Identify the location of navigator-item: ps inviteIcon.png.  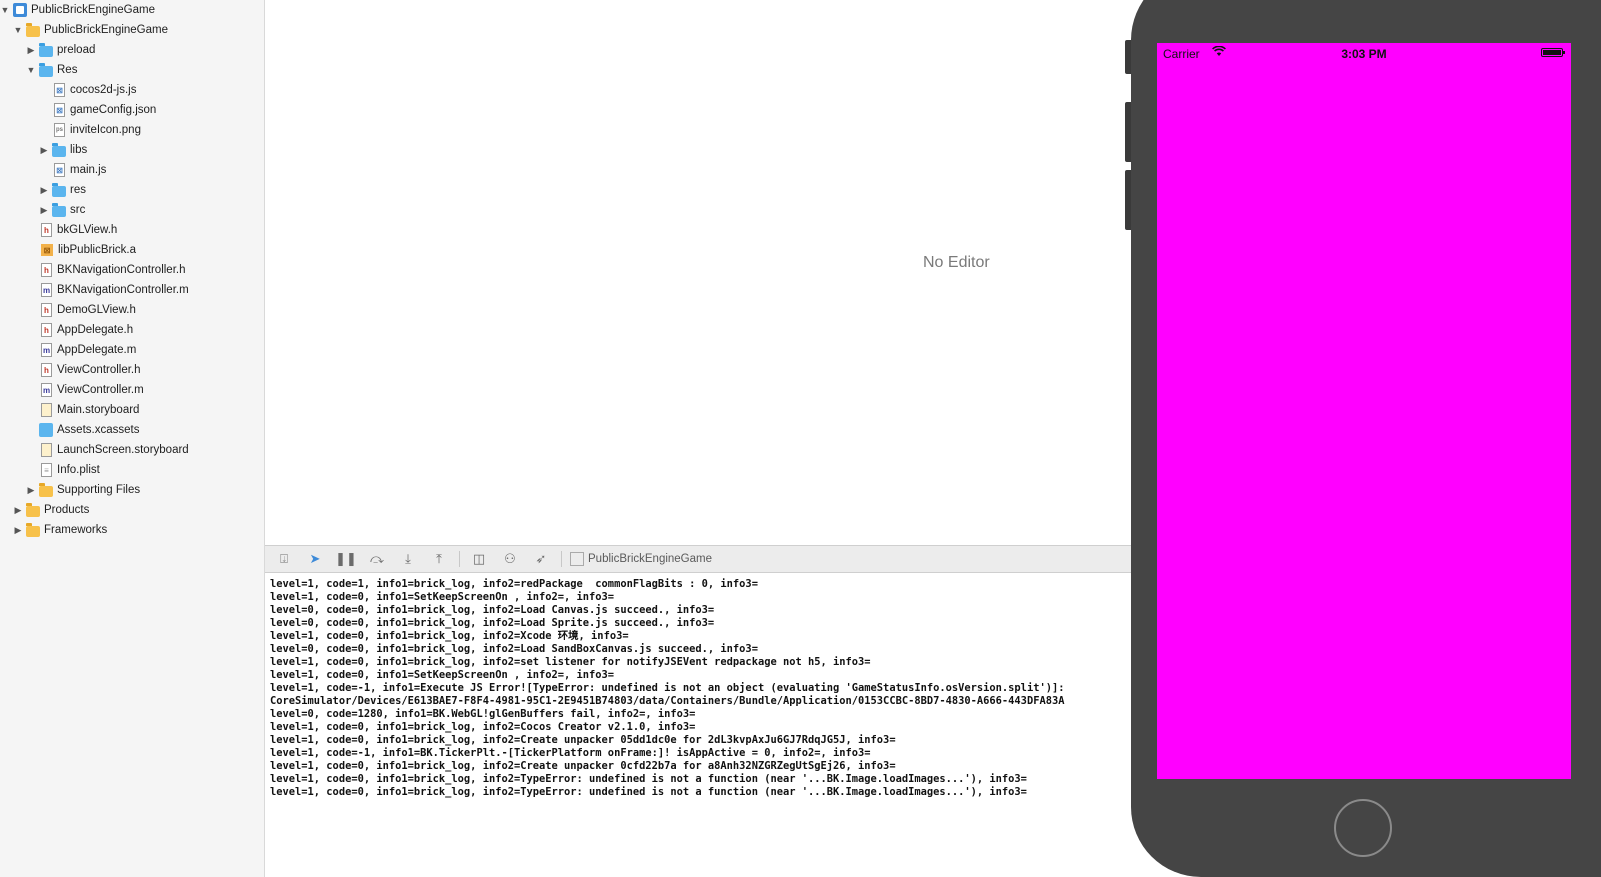
(132, 130).